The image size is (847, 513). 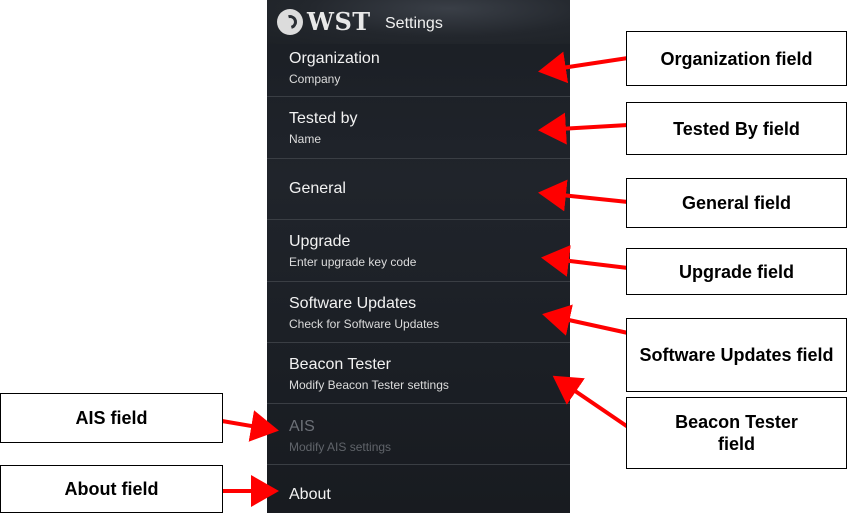 I want to click on callout-about: About field, so click(x=111, y=489).